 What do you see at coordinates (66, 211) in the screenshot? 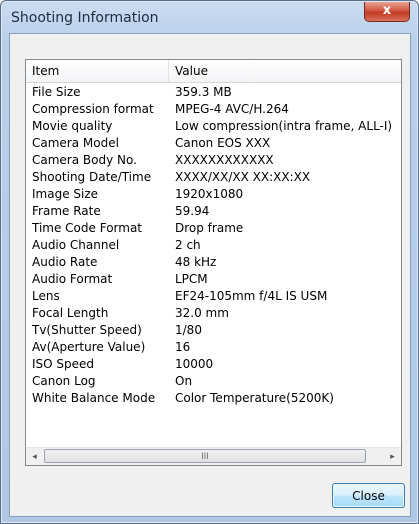
I see `item-name-cell: Frame Rate` at bounding box center [66, 211].